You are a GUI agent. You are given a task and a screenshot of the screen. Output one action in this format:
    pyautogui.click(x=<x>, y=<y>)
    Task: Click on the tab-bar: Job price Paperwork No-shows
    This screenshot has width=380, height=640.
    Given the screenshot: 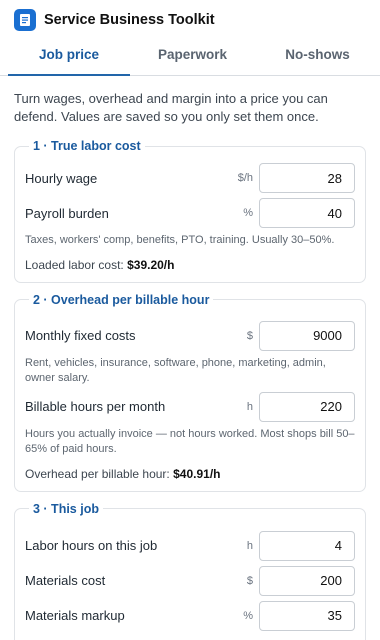 What is the action you would take?
    pyautogui.click(x=190, y=58)
    